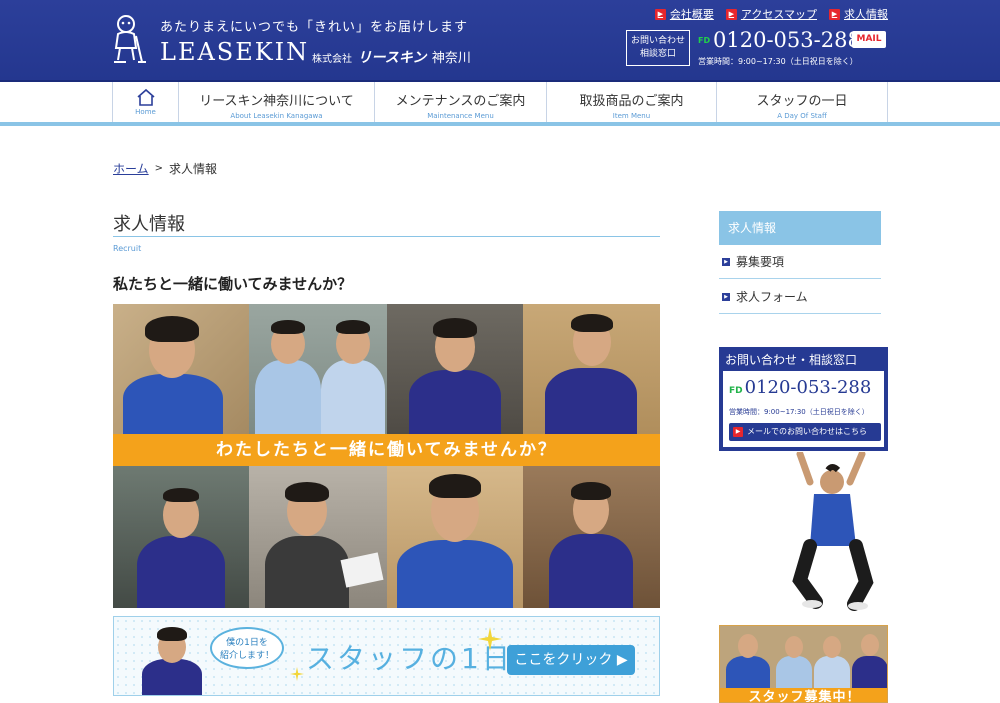 This screenshot has width=1000, height=703. I want to click on nav-home-label: Home, so click(145, 112).